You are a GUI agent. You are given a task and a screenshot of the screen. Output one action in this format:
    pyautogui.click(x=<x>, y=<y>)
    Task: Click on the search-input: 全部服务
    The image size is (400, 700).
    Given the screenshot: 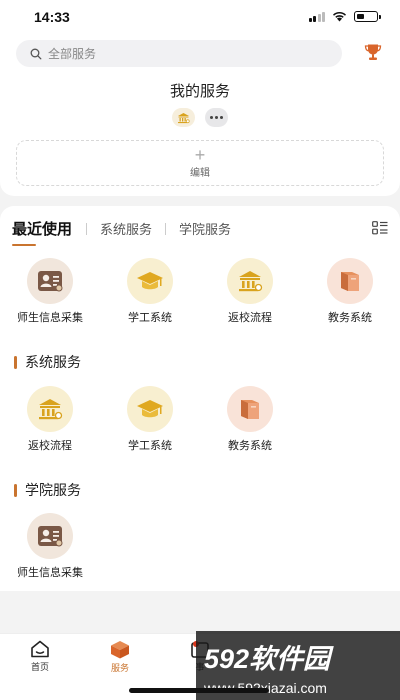 What is the action you would take?
    pyautogui.click(x=179, y=53)
    